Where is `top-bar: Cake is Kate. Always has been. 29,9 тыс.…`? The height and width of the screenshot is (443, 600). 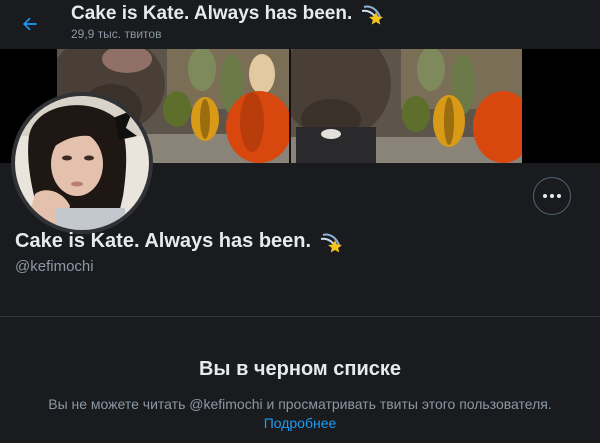 top-bar: Cake is Kate. Always has been. 29,9 тыс.… is located at coordinates (300, 24).